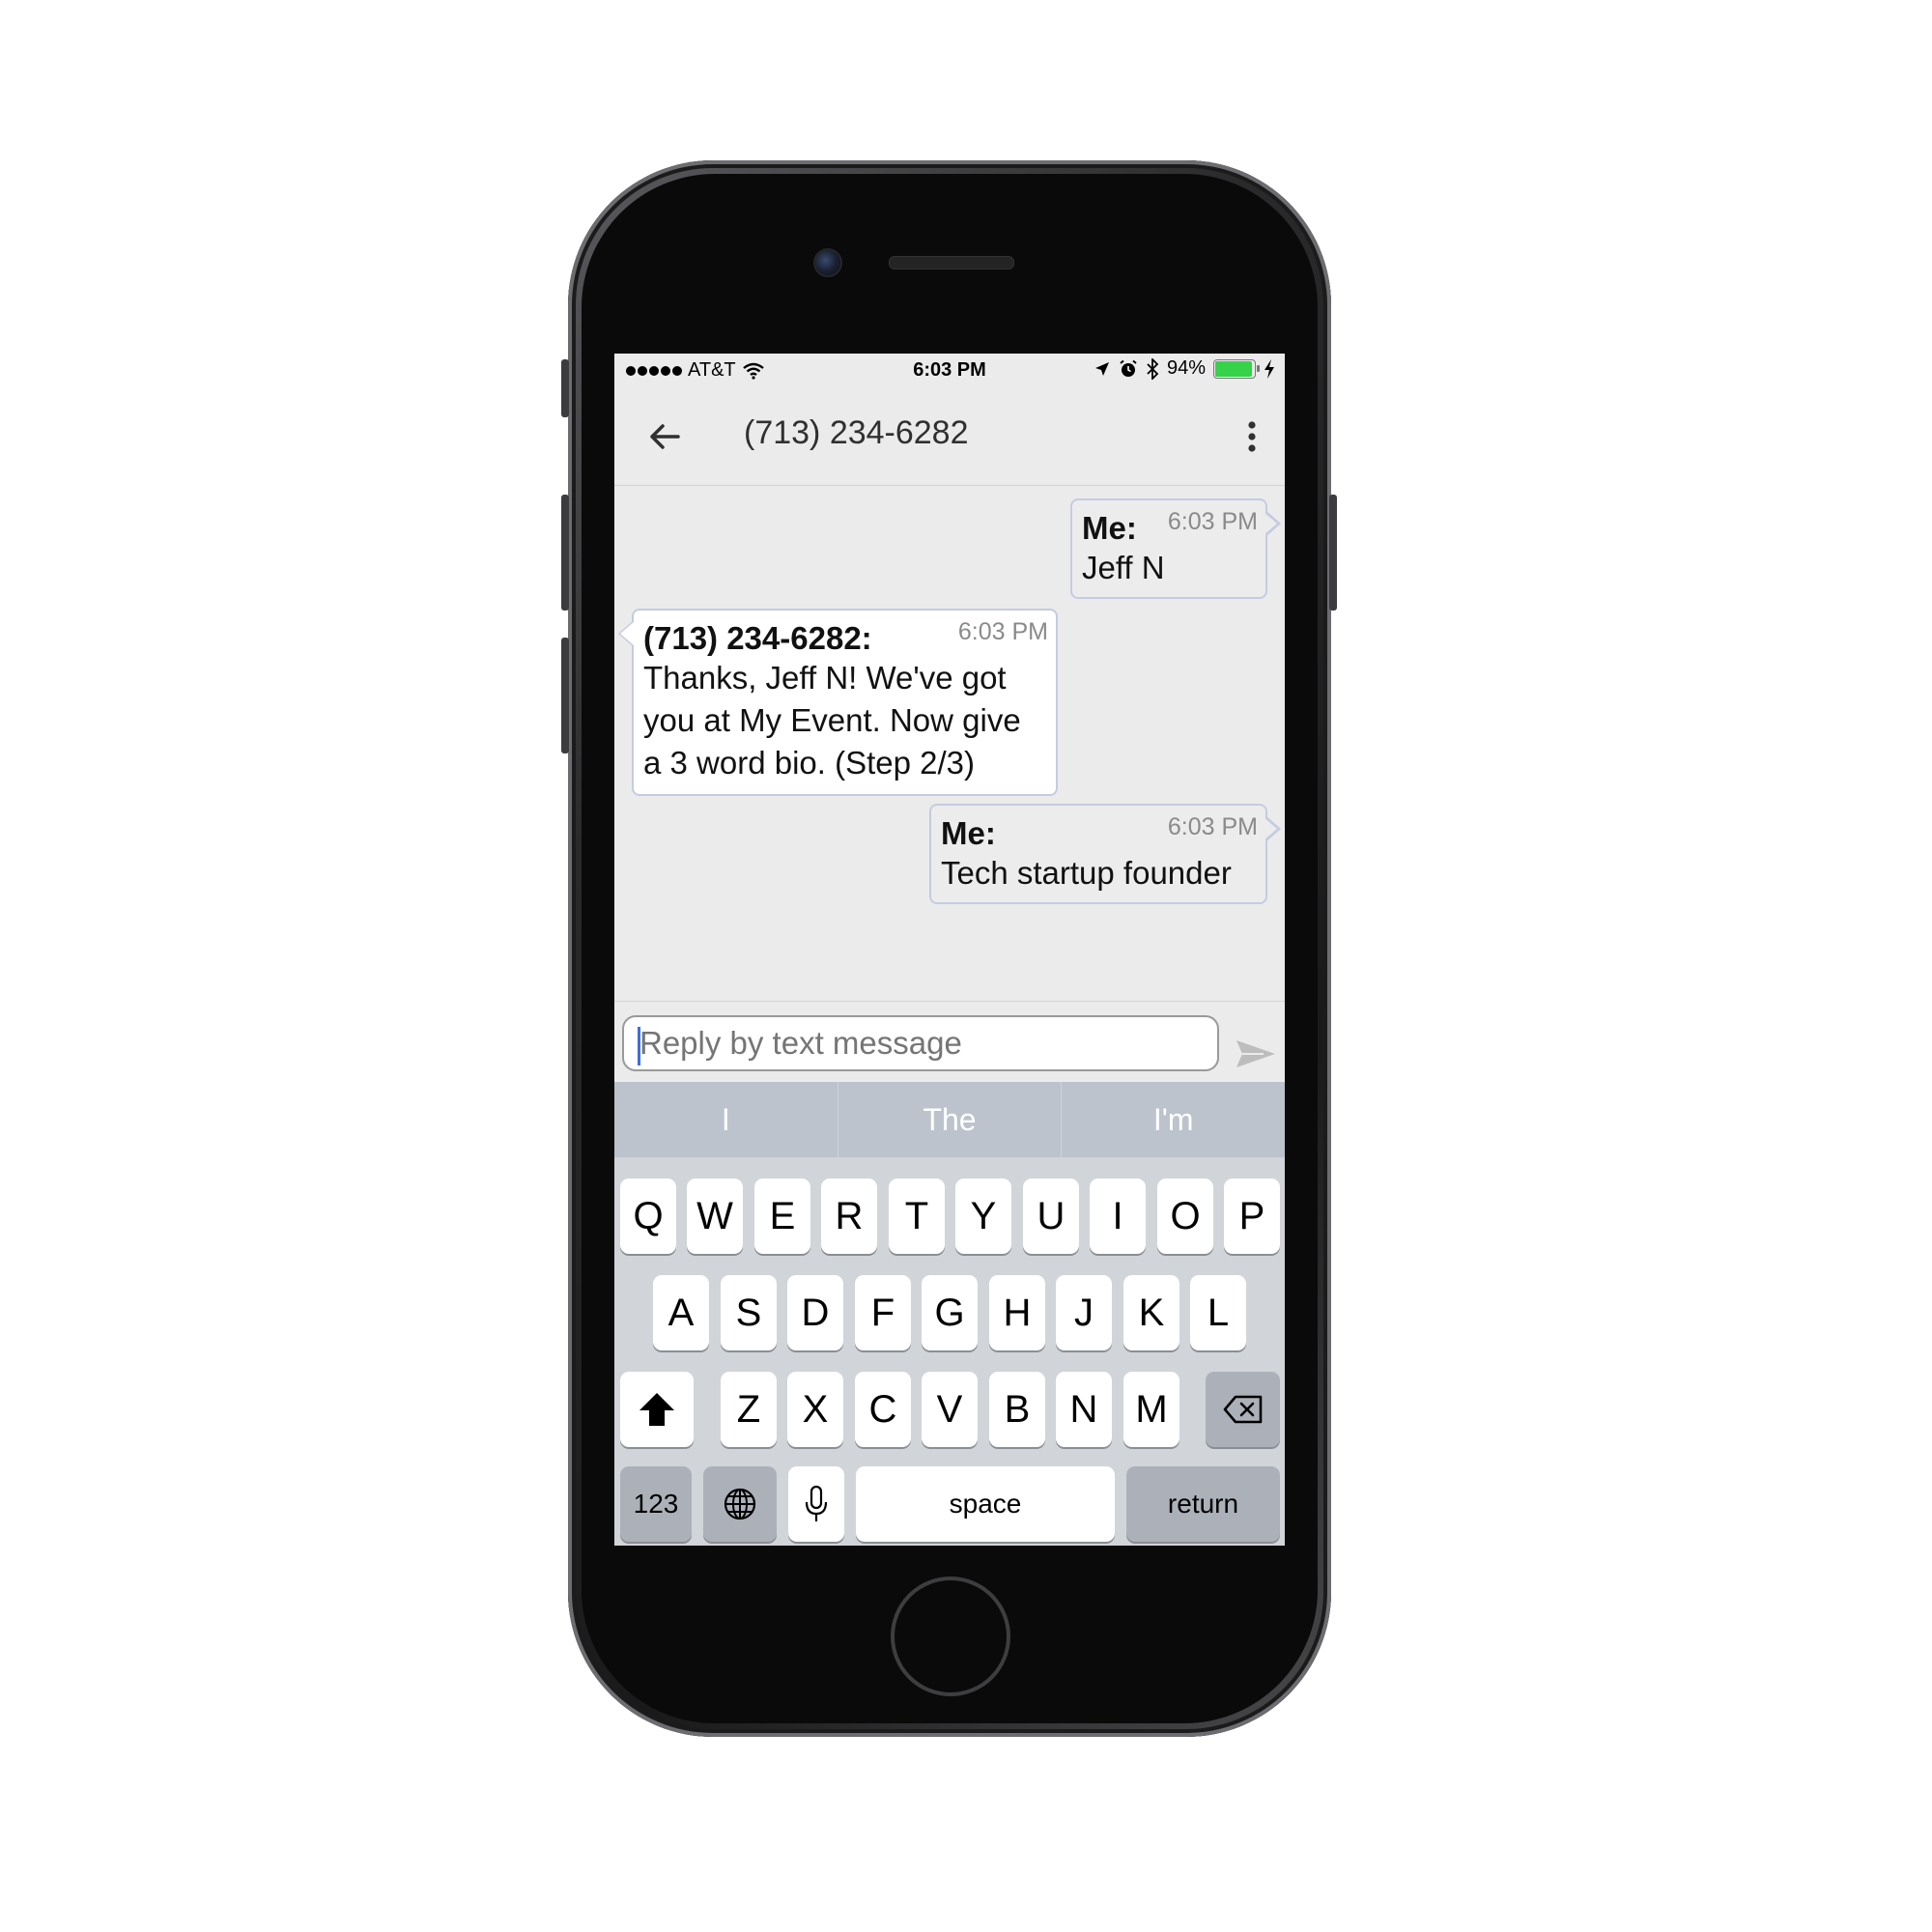  Describe the element at coordinates (565, 388) in the screenshot. I see `mute-switch` at that location.